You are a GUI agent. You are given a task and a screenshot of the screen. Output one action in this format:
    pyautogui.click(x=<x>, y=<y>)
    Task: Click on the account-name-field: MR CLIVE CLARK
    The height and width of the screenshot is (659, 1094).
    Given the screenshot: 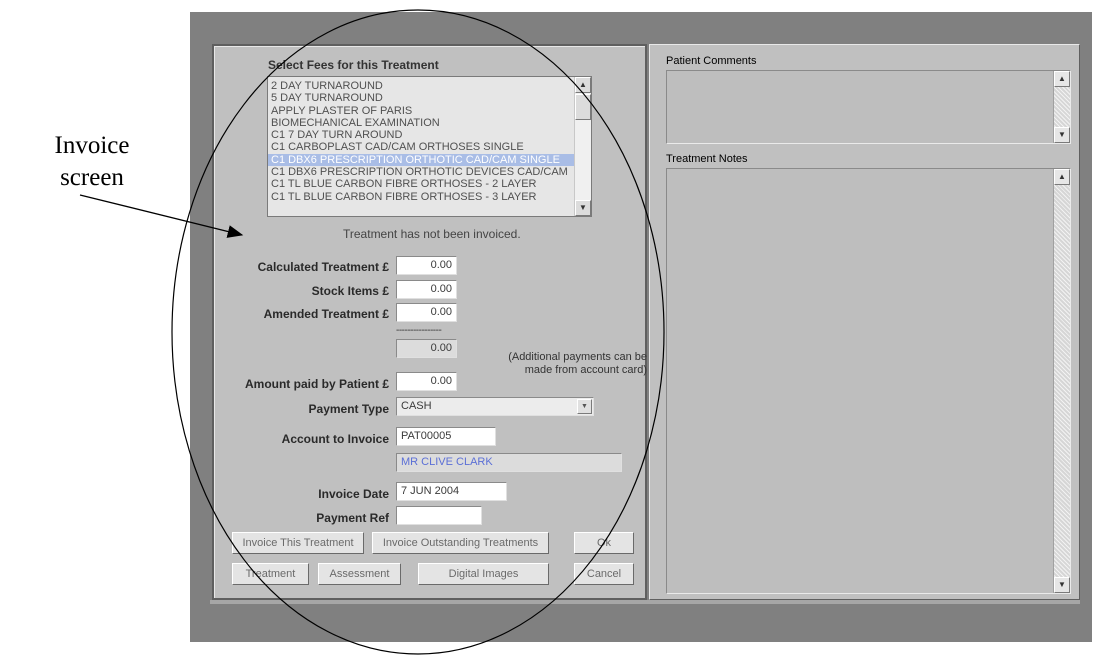 What is the action you would take?
    pyautogui.click(x=509, y=462)
    